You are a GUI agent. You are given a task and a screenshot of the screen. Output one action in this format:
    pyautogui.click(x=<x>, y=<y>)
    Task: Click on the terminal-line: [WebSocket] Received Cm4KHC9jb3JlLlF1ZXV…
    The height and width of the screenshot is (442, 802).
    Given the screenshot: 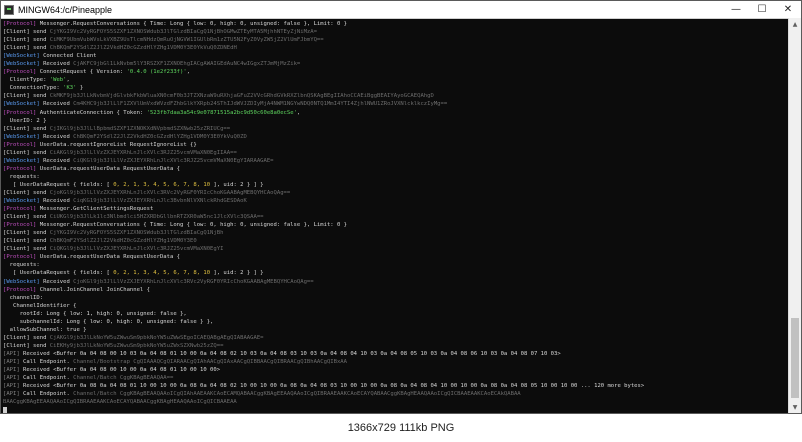 What is the action you would take?
    pyautogui.click(x=395, y=104)
    